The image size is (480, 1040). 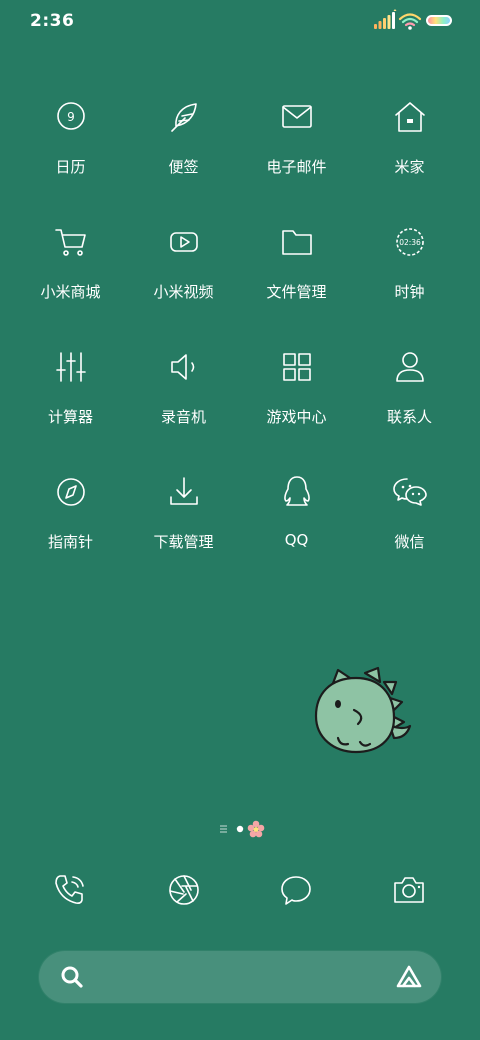 I want to click on clock-time: 02:36, so click(x=410, y=242).